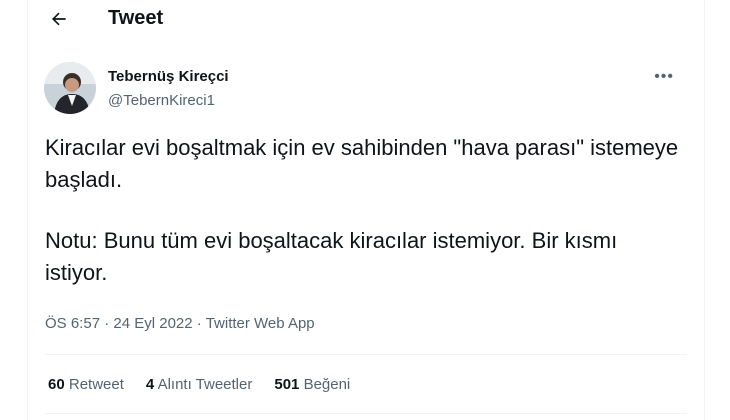 This screenshot has height=420, width=730. What do you see at coordinates (260, 323) in the screenshot?
I see `tweet-source-link: Twitter Web App` at bounding box center [260, 323].